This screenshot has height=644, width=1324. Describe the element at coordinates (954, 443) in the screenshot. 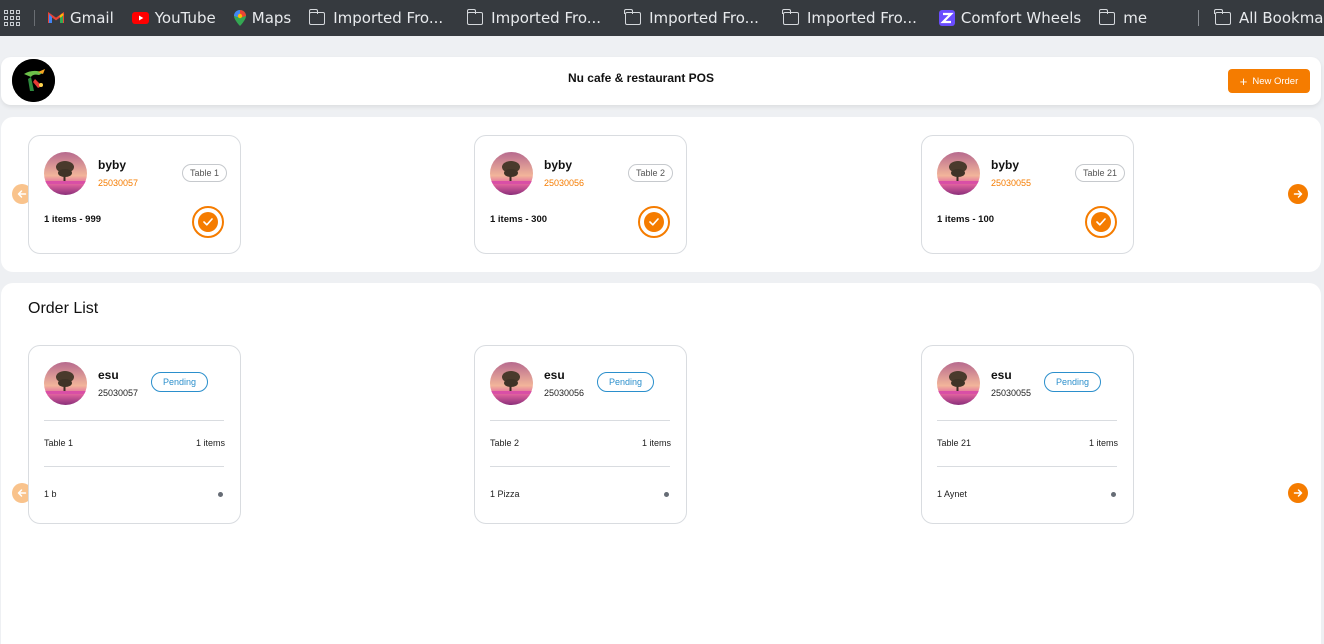

I see `table-label: Table 21` at that location.